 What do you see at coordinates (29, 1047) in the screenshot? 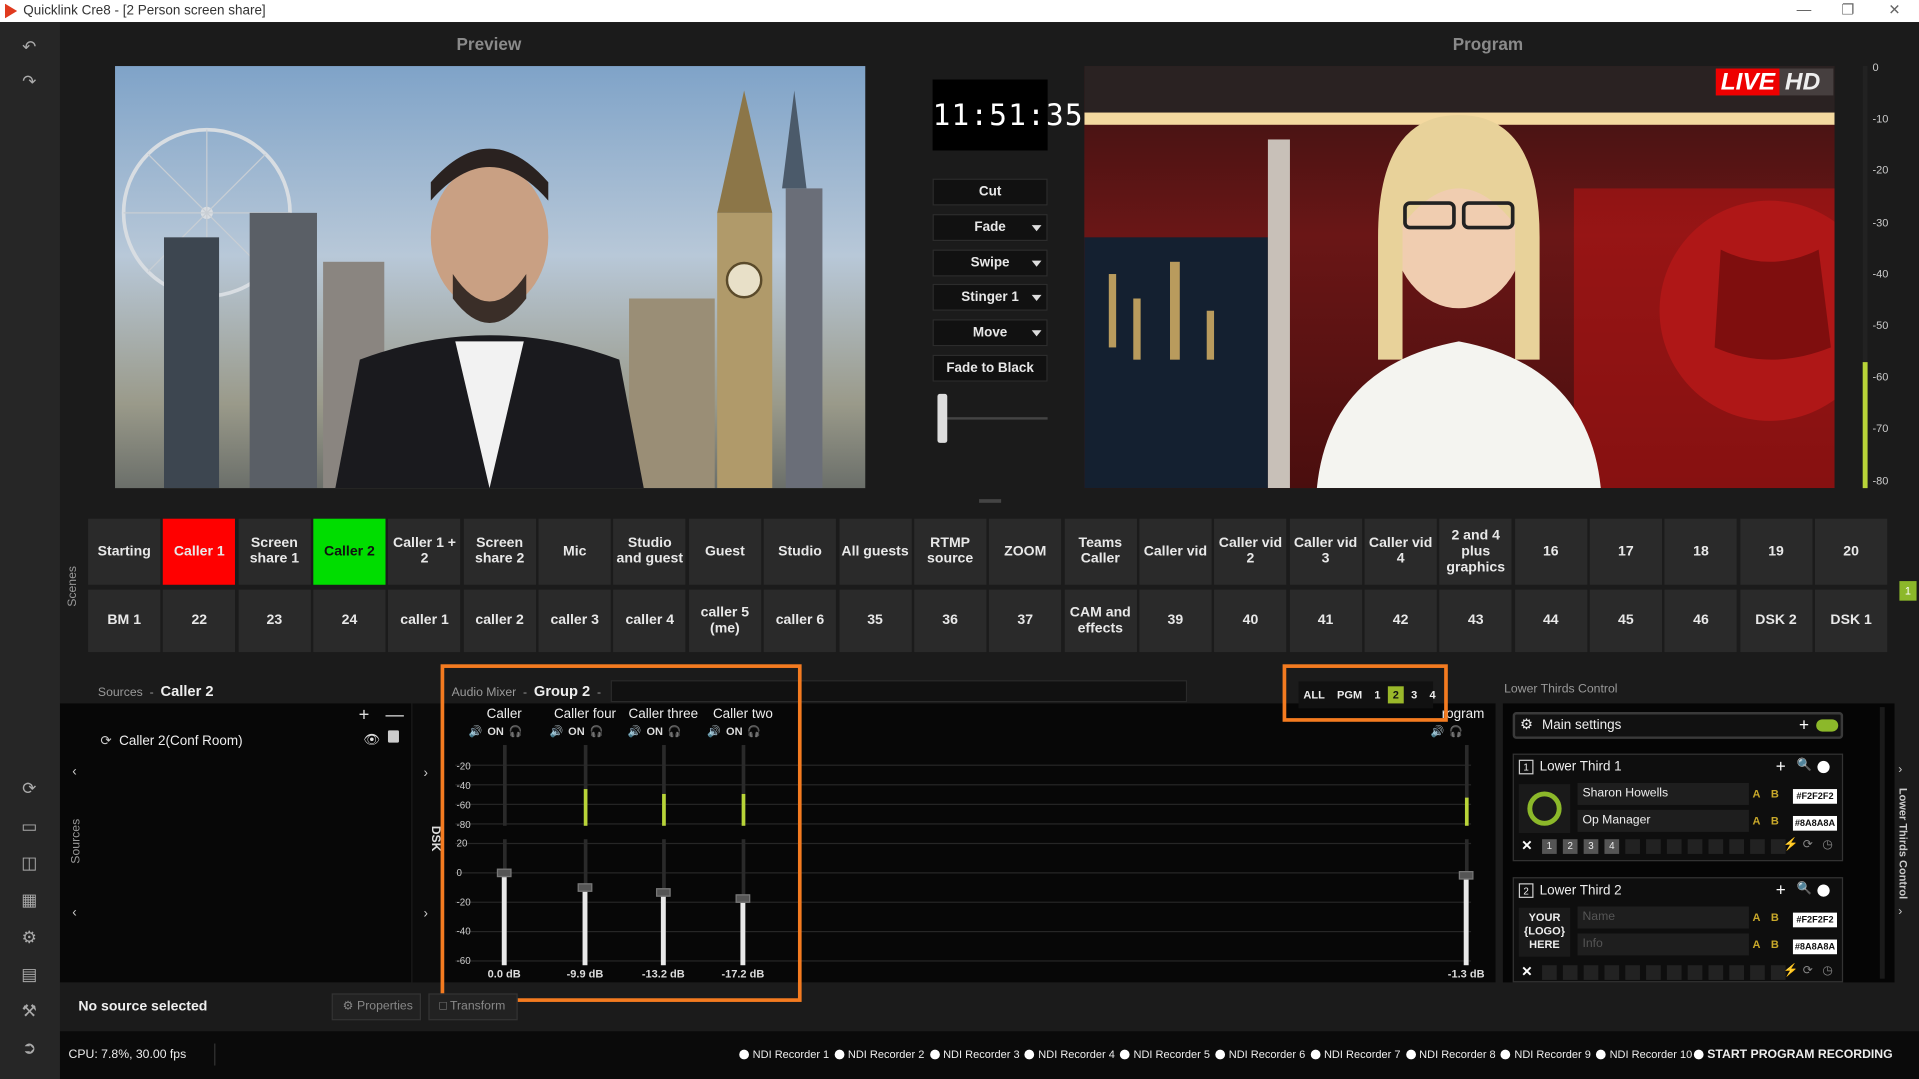
I see `exit-icon: ➲` at bounding box center [29, 1047].